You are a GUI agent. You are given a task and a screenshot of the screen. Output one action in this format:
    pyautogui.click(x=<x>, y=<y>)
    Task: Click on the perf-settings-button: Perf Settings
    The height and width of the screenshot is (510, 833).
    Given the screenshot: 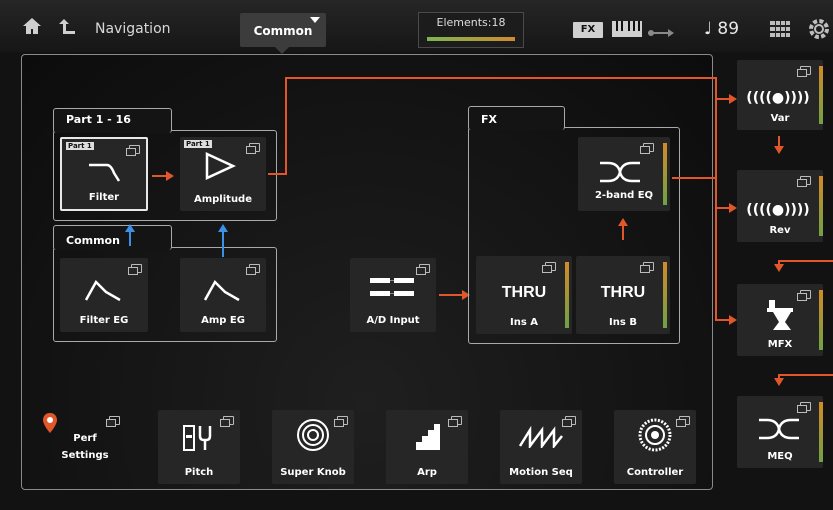 What is the action you would take?
    pyautogui.click(x=84, y=447)
    